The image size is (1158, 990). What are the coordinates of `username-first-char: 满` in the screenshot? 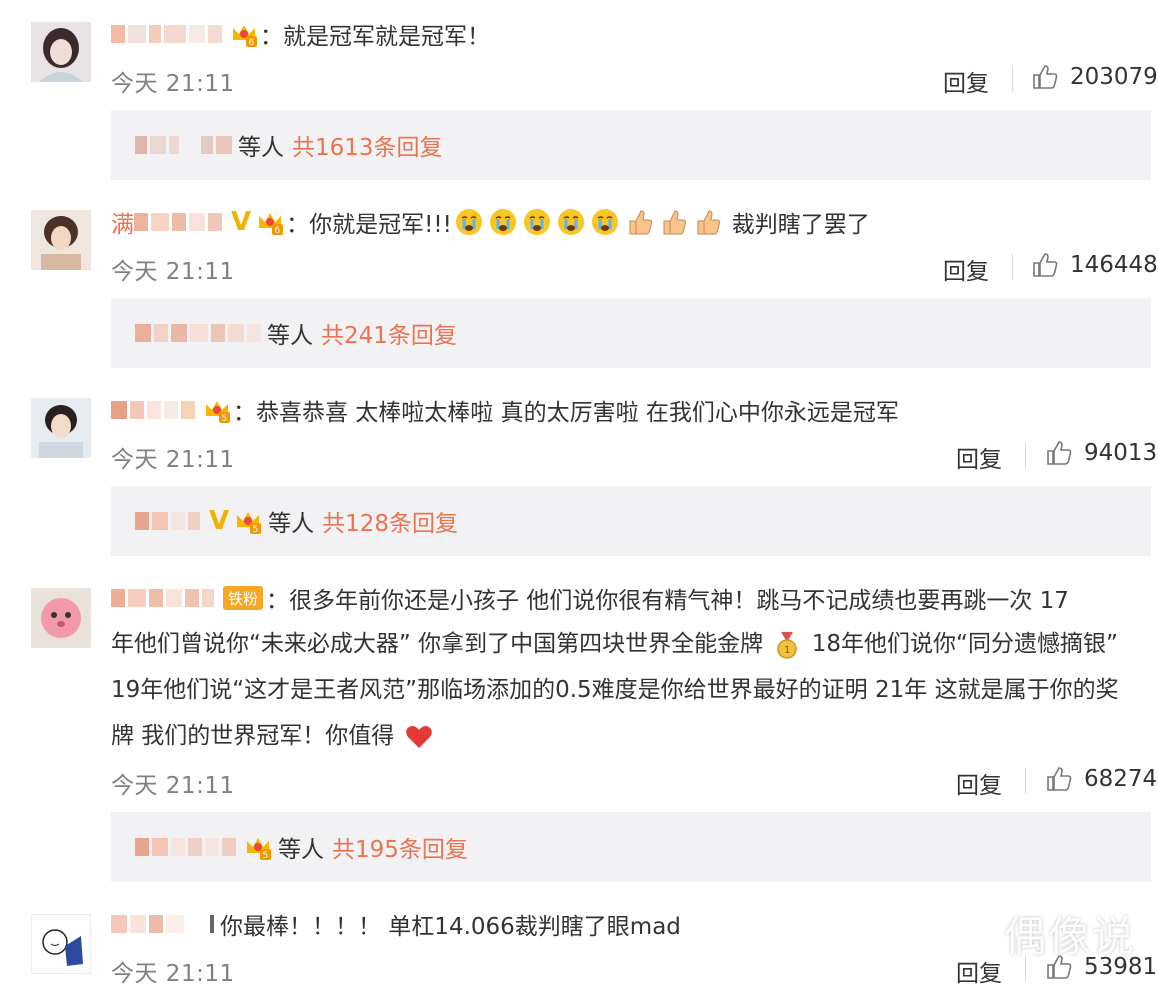 It's located at (122, 222).